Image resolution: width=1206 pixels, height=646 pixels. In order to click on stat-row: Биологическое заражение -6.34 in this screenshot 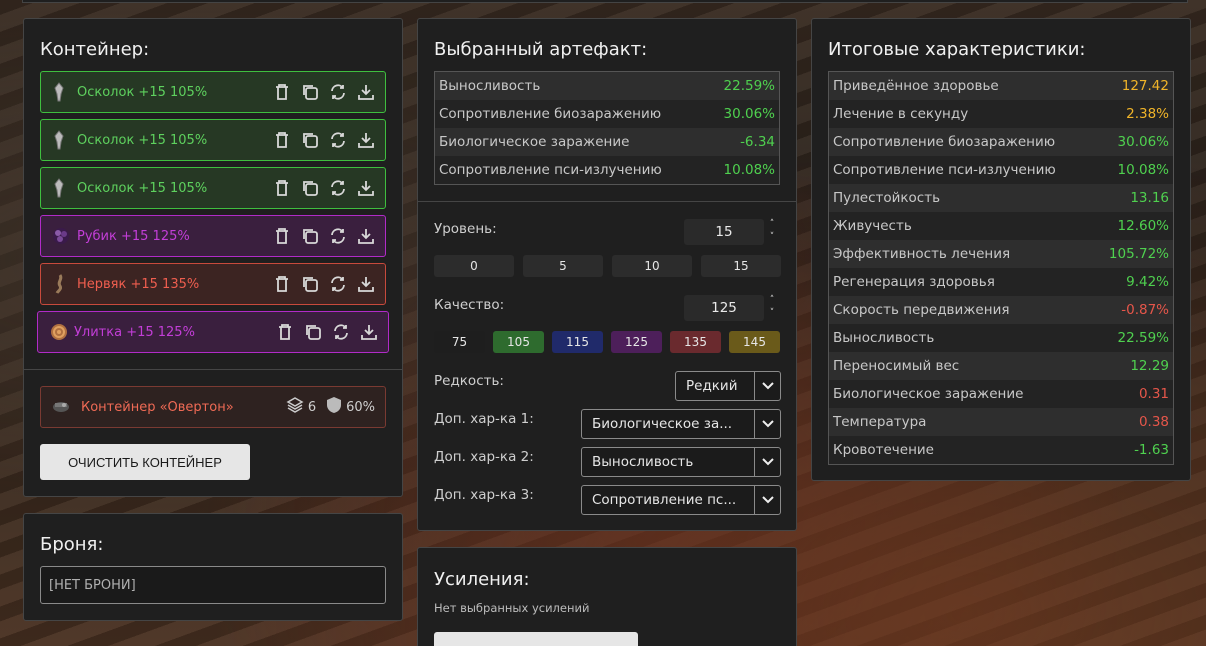, I will do `click(607, 142)`.